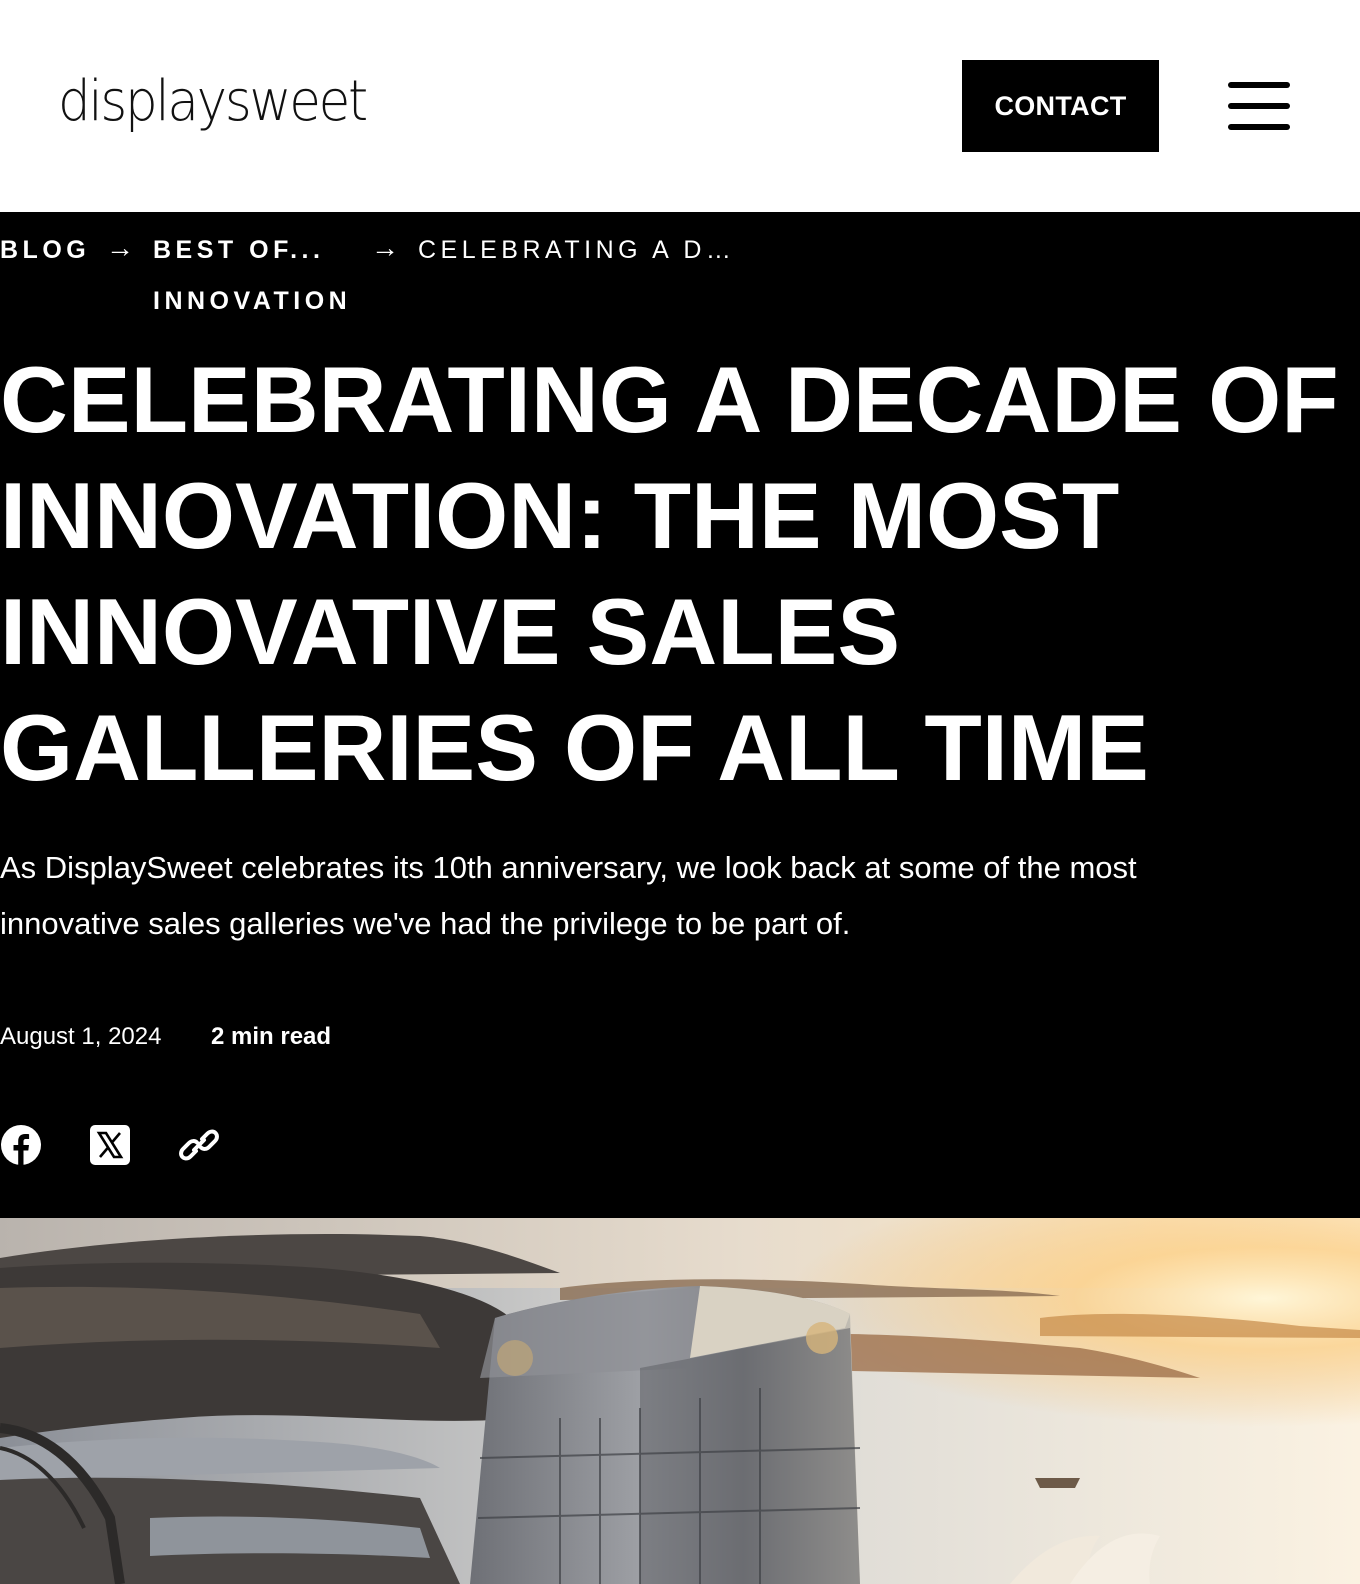  Describe the element at coordinates (213, 102) in the screenshot. I see `displaysweet-logo: displaysweet` at that location.